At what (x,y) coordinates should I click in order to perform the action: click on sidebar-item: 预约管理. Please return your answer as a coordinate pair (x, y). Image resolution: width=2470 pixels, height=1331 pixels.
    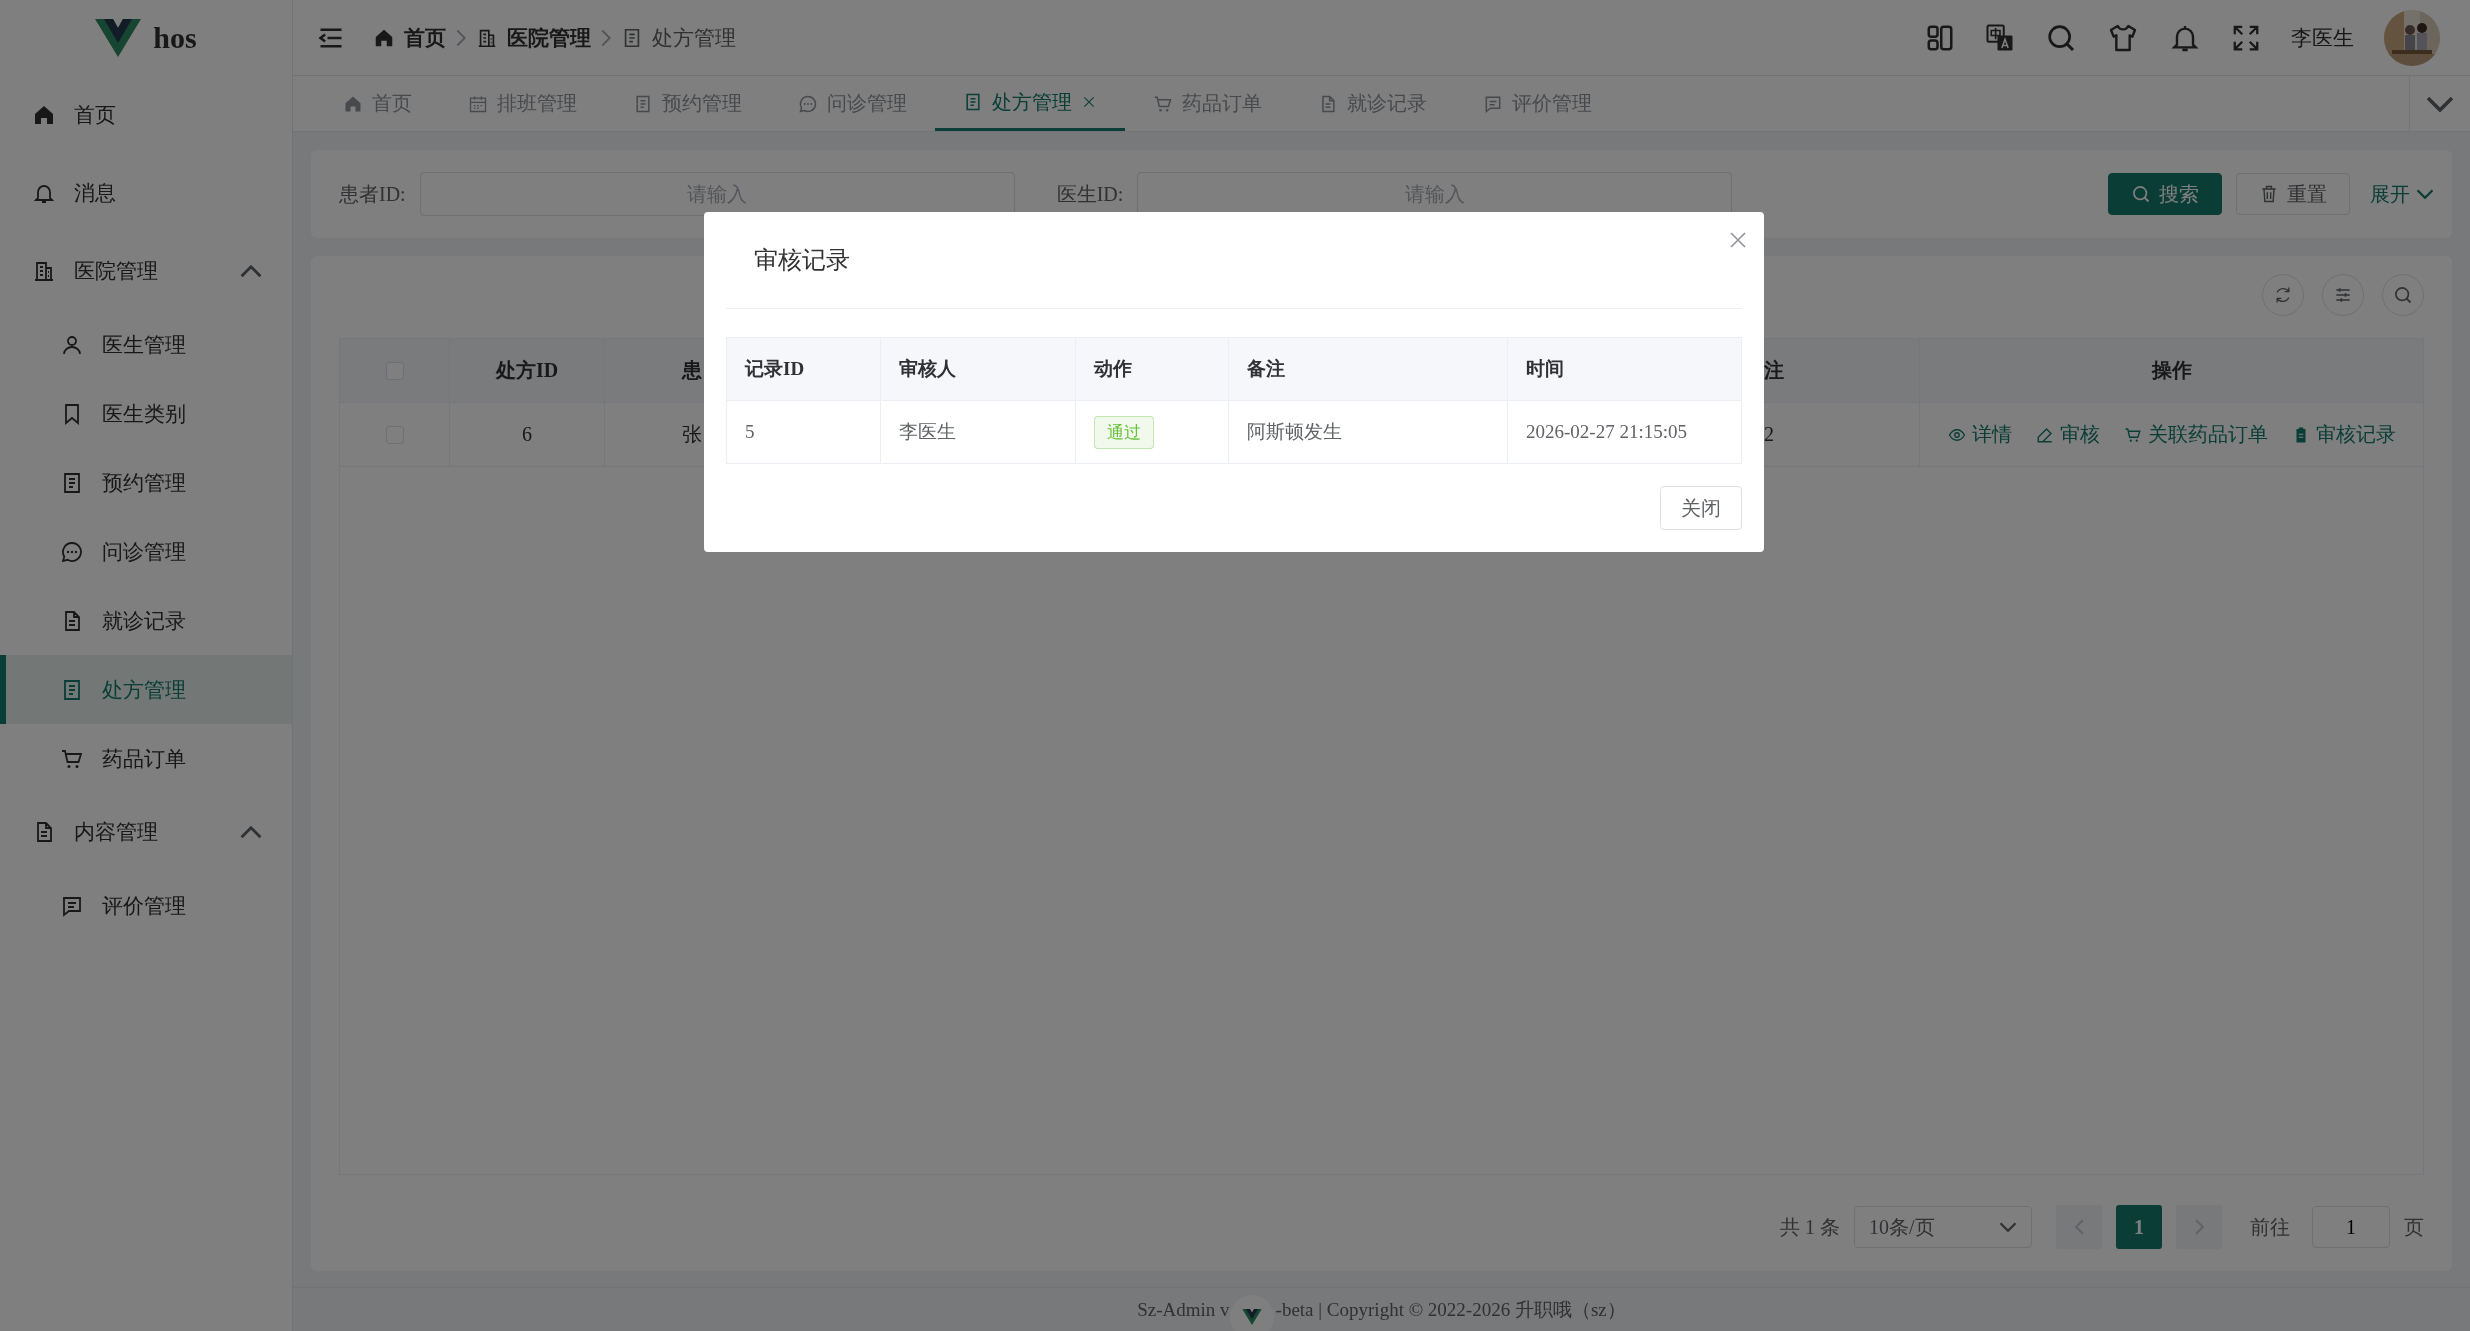
    Looking at the image, I should click on (146, 482).